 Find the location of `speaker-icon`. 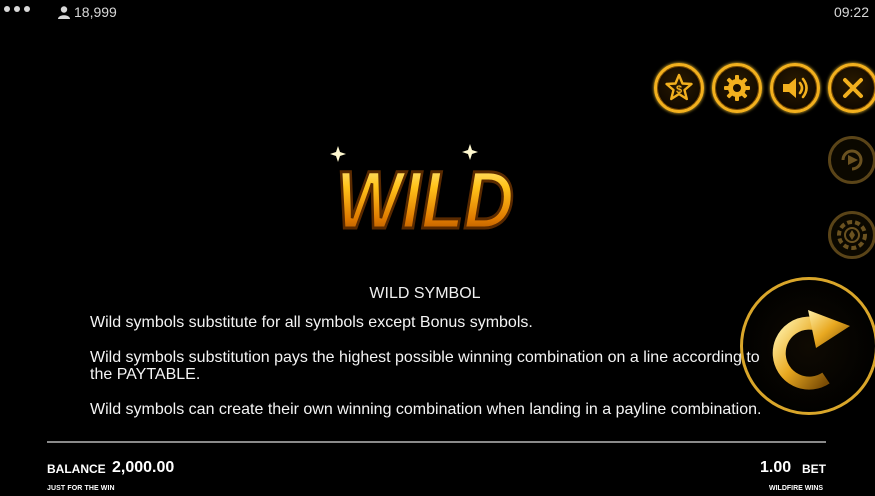

speaker-icon is located at coordinates (795, 88).